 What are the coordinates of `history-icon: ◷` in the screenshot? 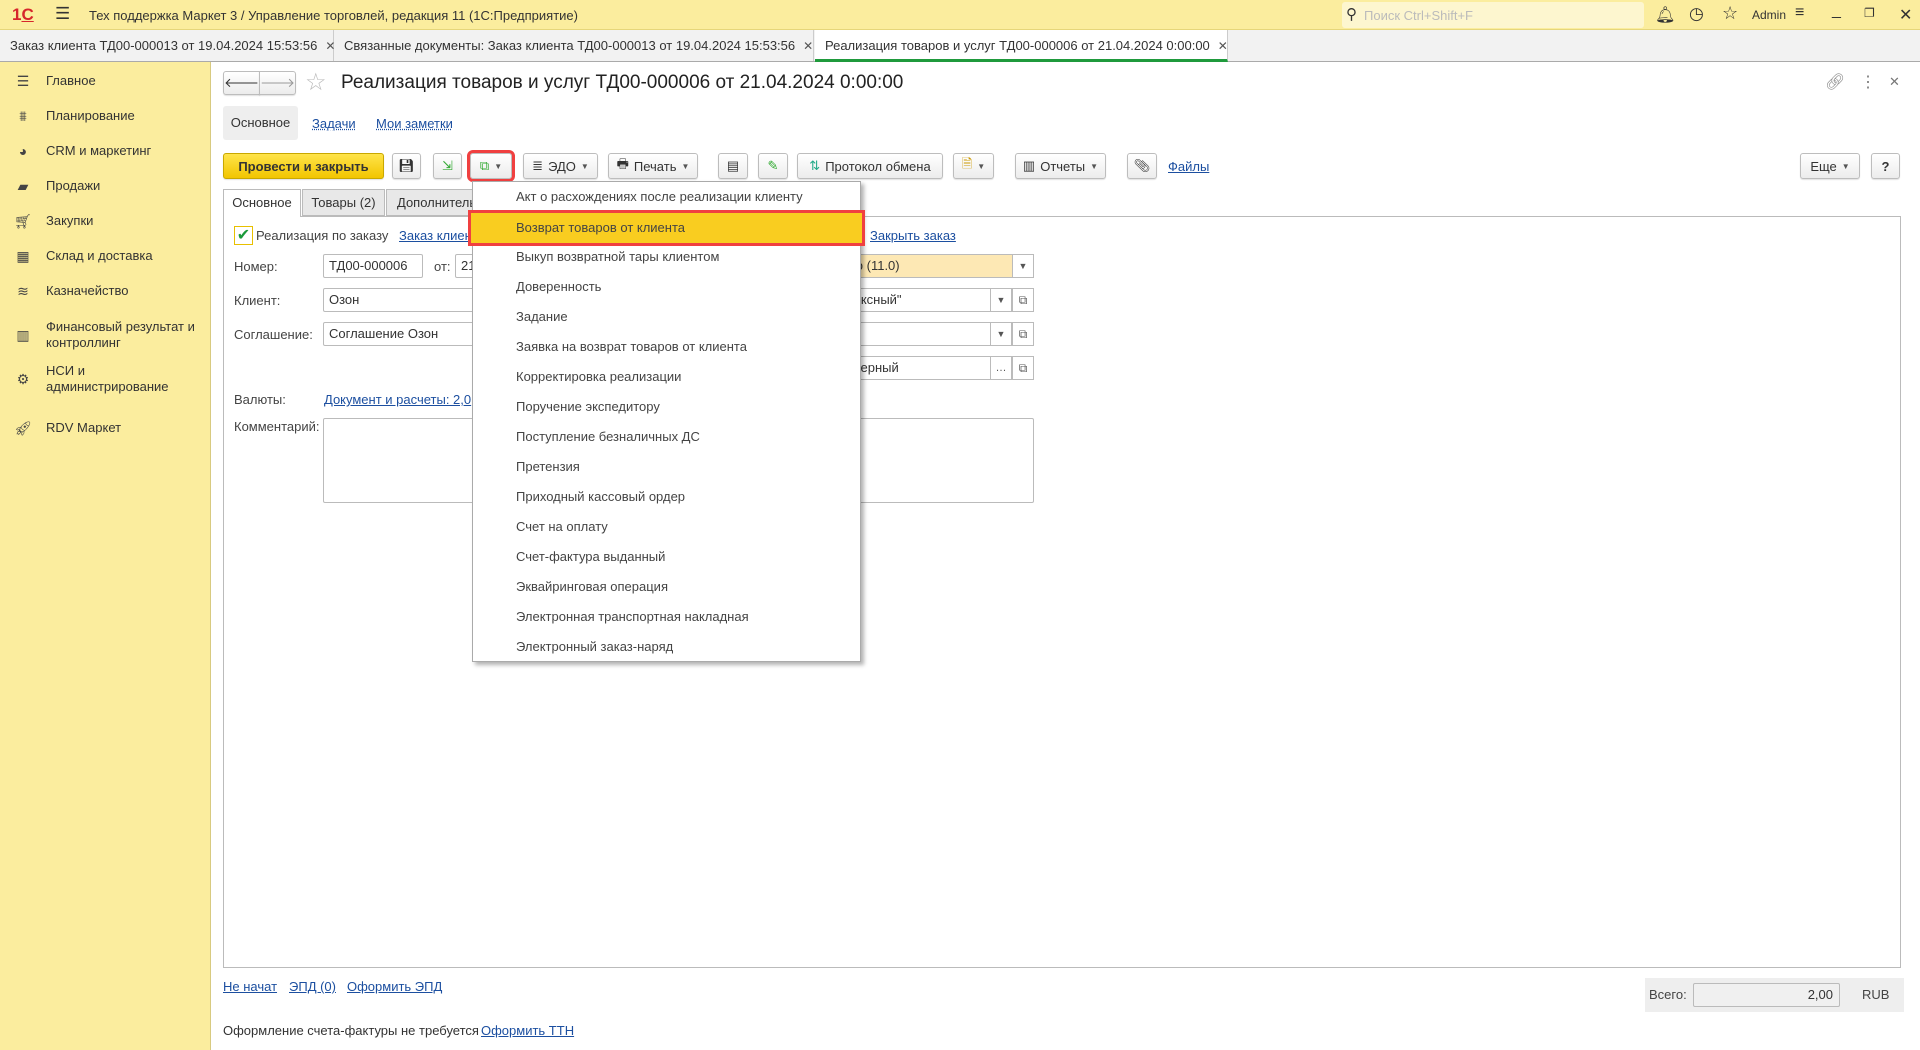 It's located at (1696, 14).